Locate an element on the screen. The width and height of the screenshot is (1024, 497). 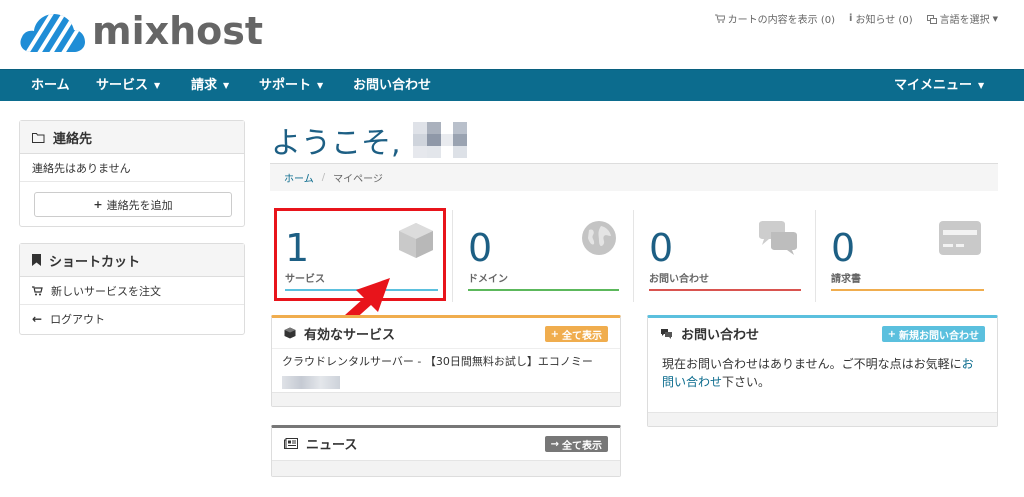
tile-invoices-bar is located at coordinates (907, 290).